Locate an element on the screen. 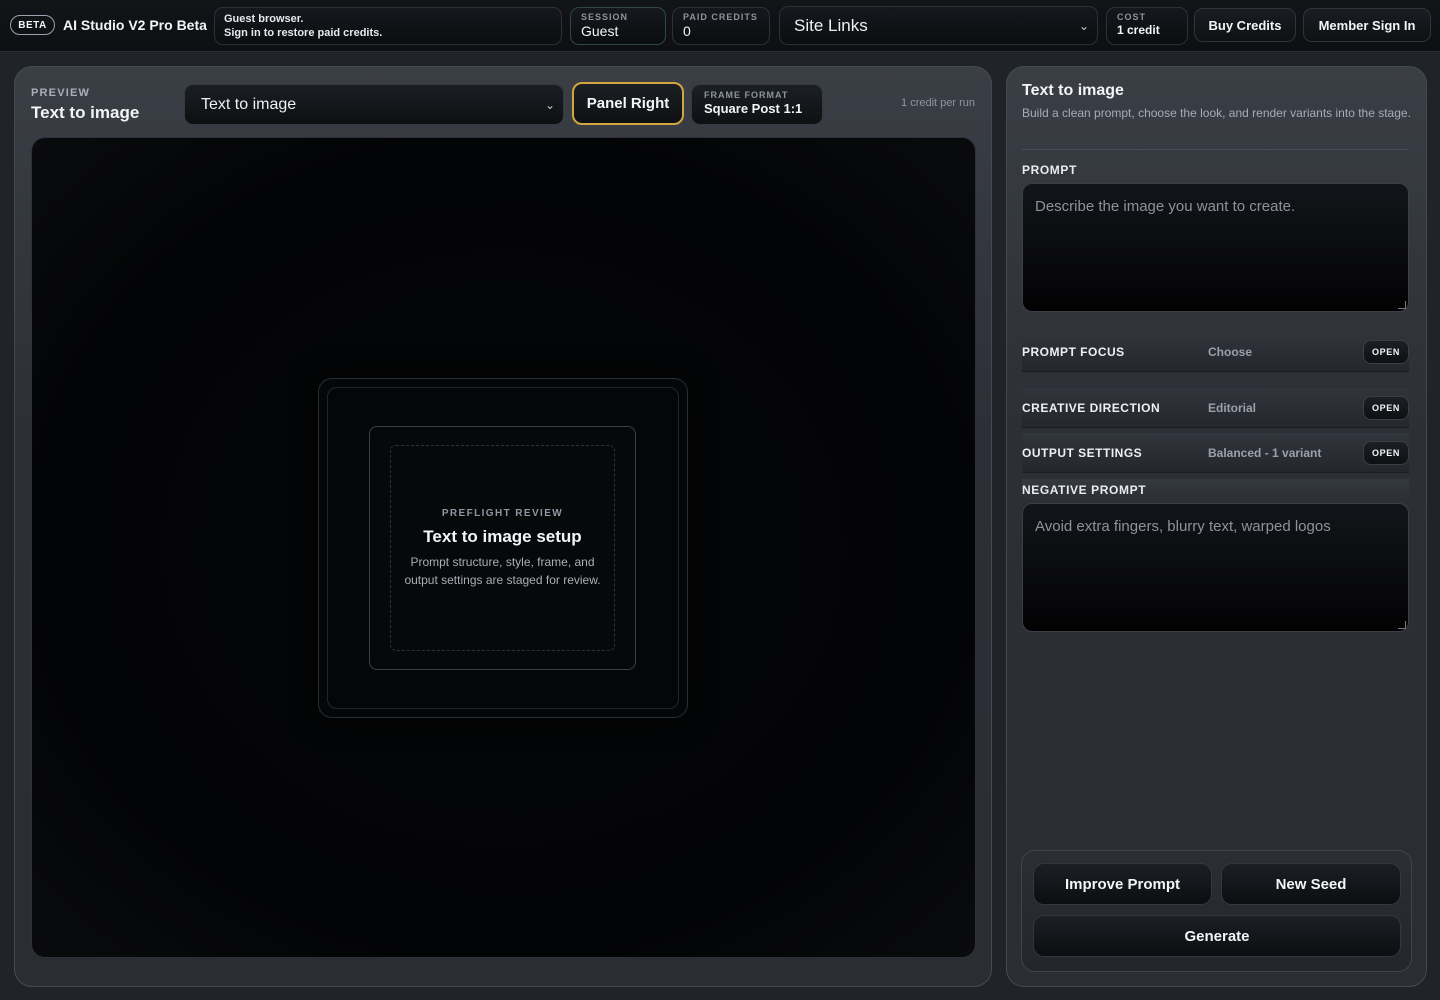  prompt-textarea: Describe the image you want to create. is located at coordinates (1215, 247).